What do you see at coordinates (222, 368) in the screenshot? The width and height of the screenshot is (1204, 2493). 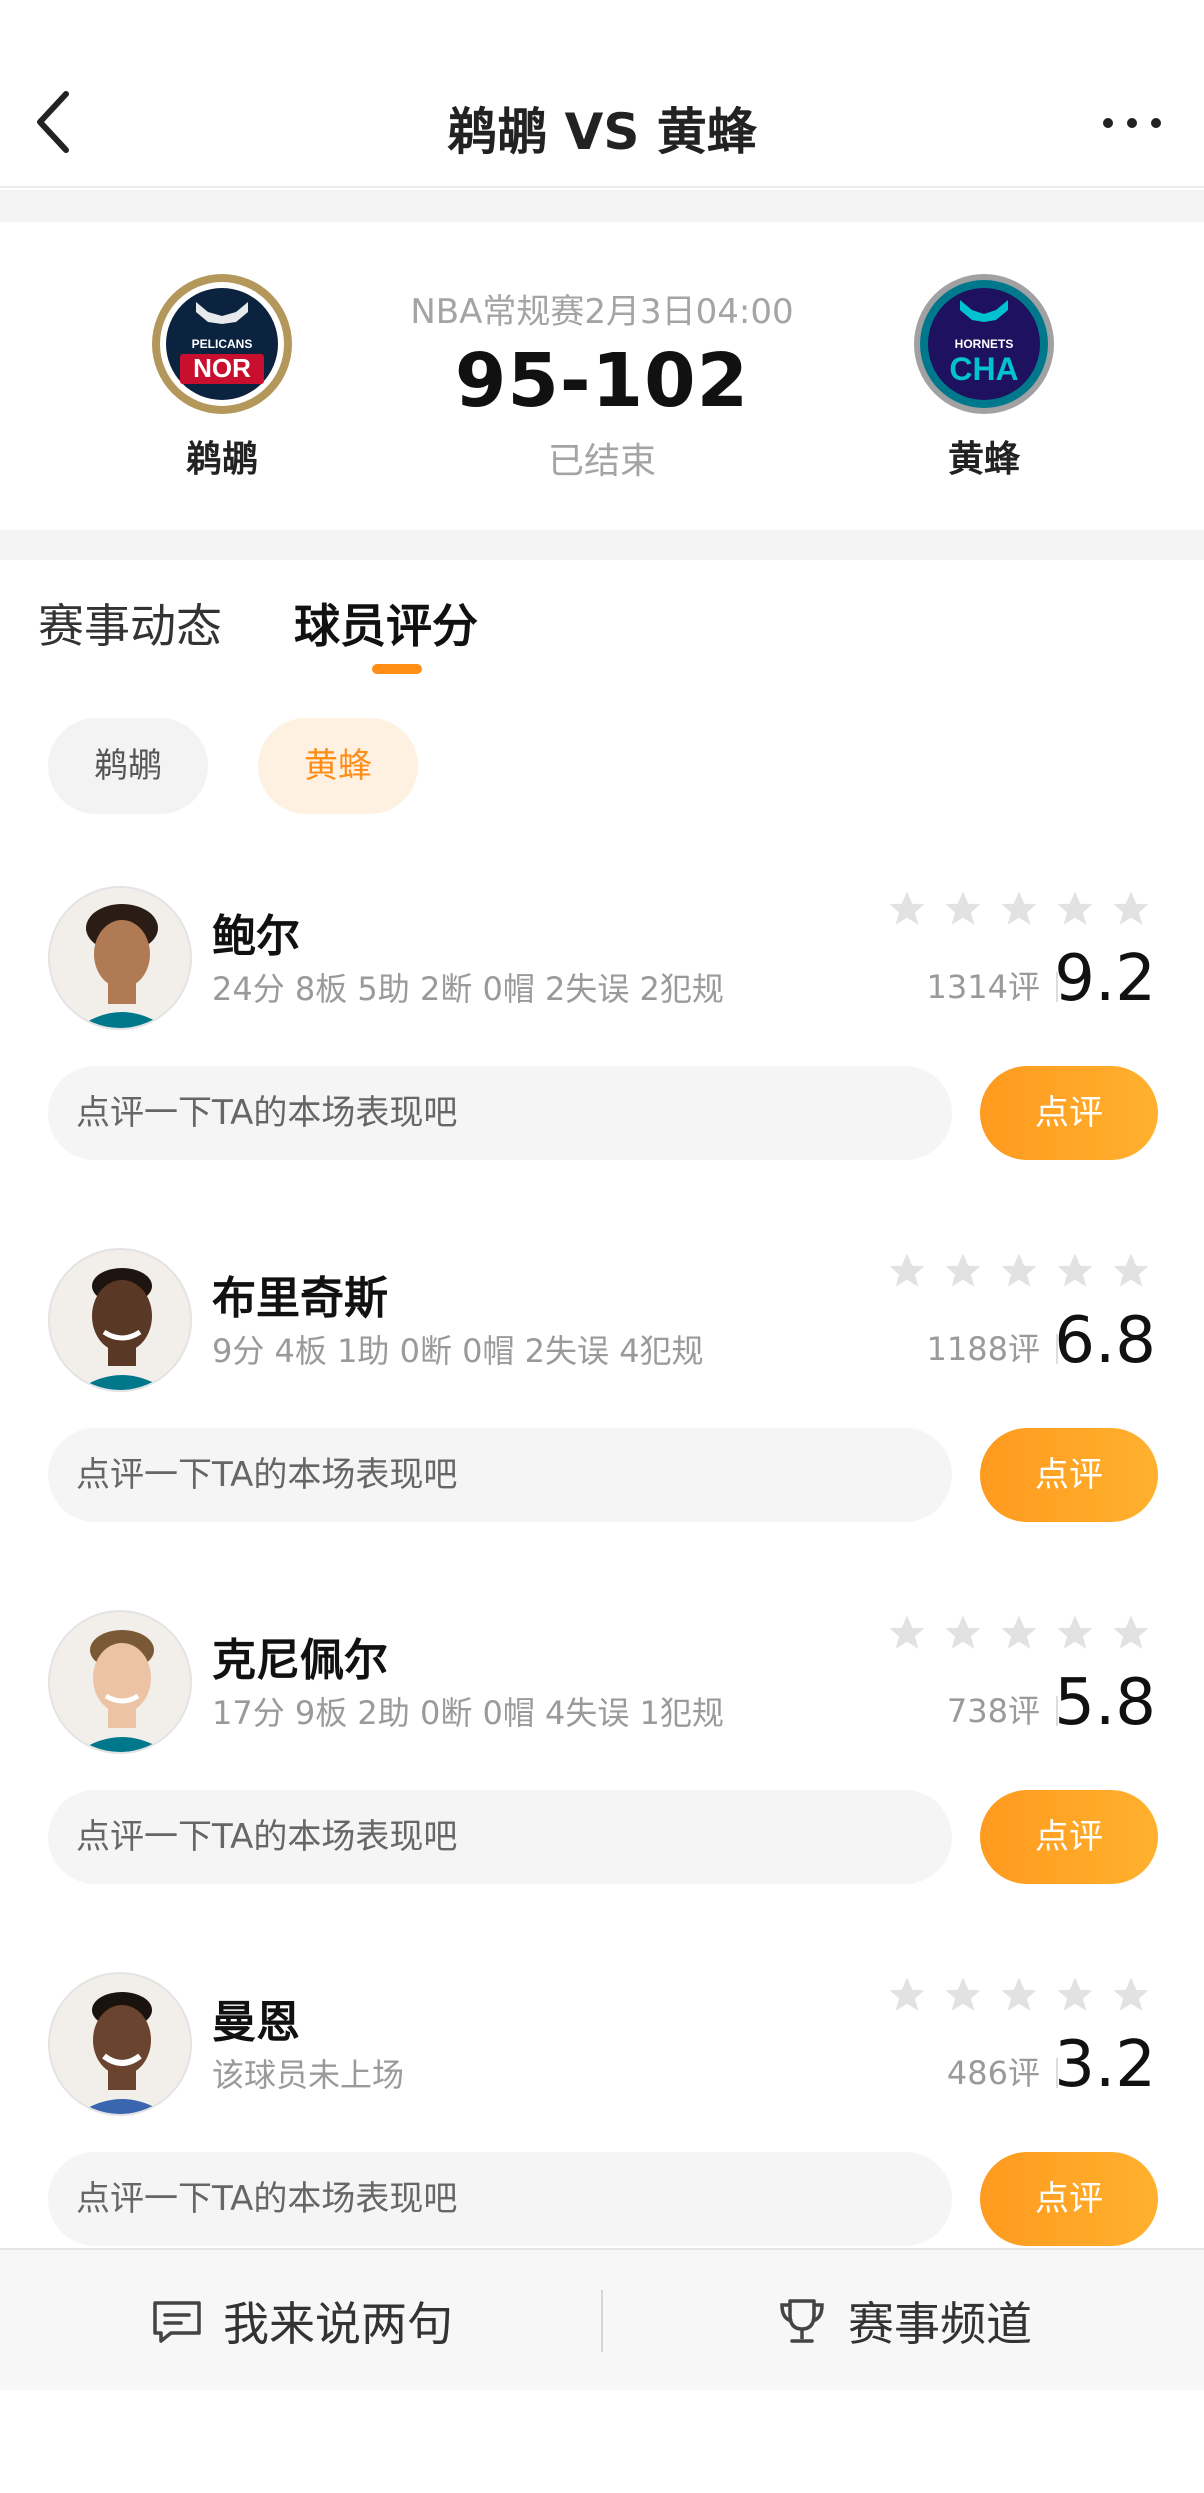 I see `svg-text: NOR` at bounding box center [222, 368].